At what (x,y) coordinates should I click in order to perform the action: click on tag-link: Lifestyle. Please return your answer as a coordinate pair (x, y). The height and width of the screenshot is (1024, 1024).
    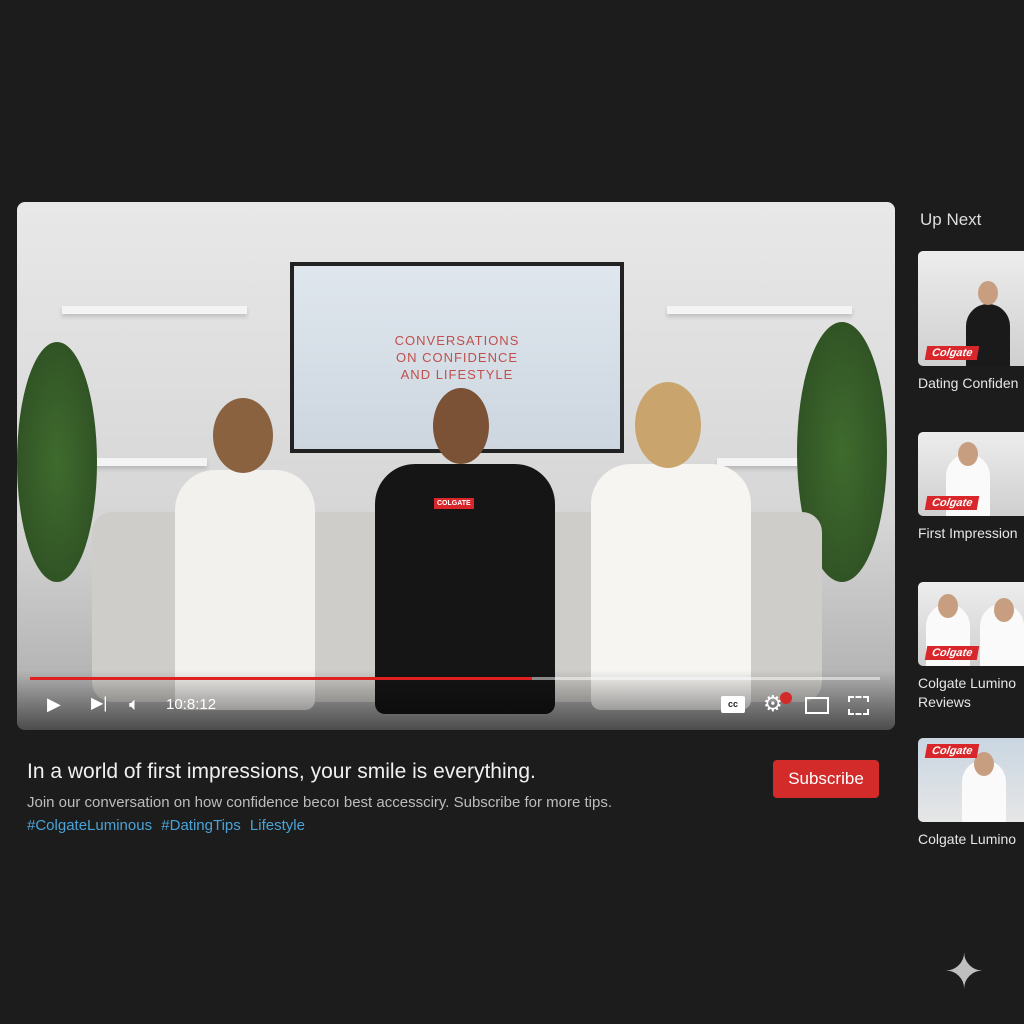
    Looking at the image, I should click on (277, 825).